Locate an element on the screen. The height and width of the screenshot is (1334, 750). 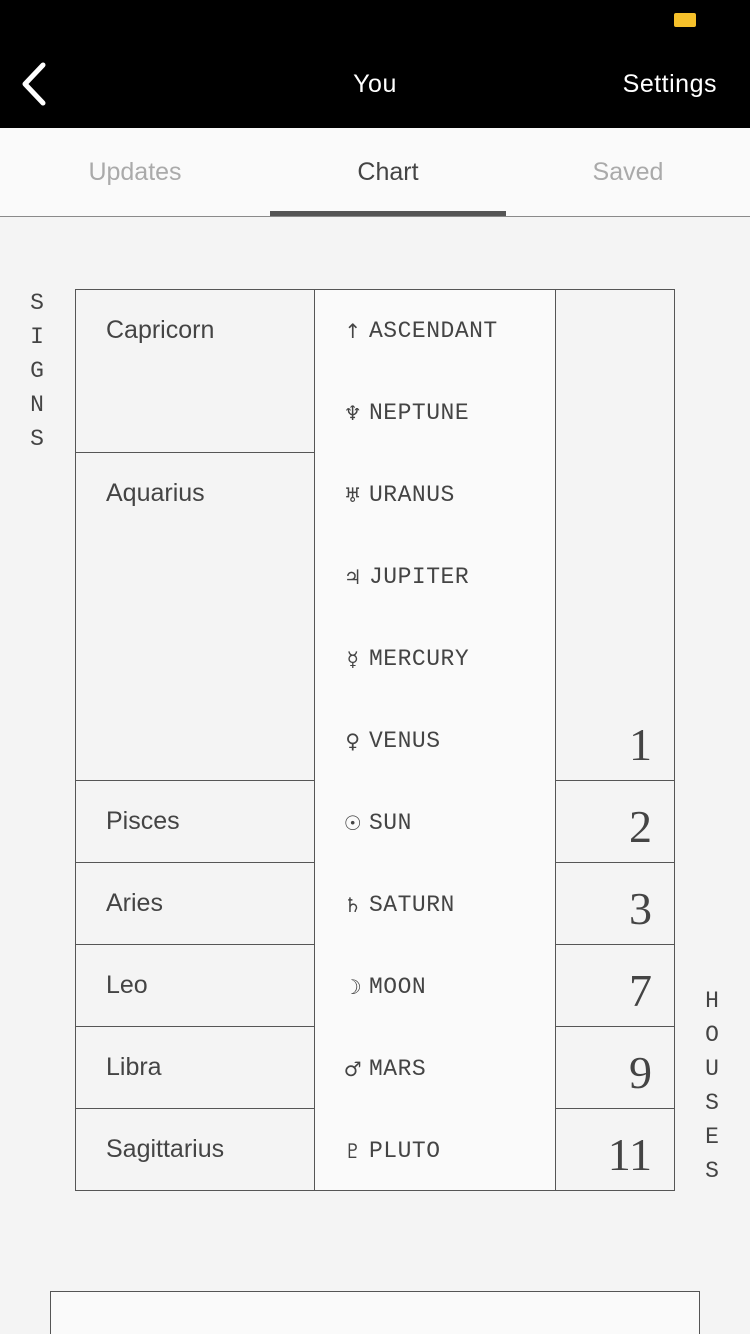
sign-label: Pisces is located at coordinates (143, 821).